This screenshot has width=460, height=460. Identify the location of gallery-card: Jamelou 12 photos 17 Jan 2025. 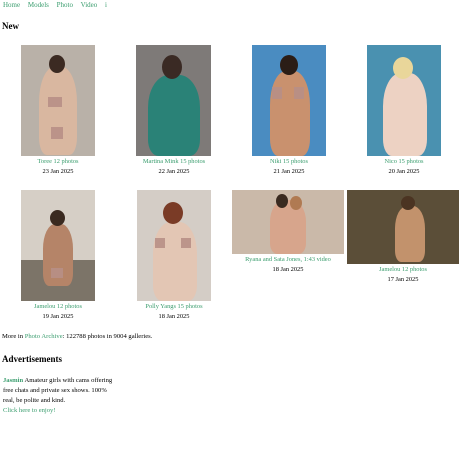
(403, 236).